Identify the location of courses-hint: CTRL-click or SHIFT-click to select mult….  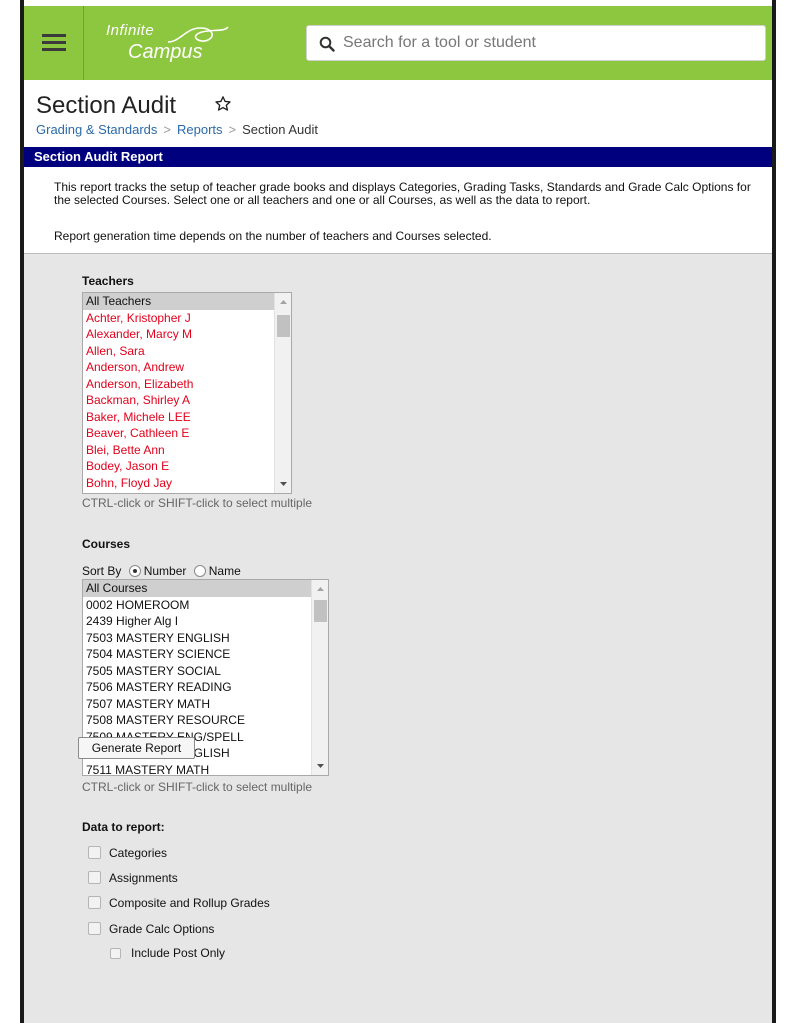
(197, 787).